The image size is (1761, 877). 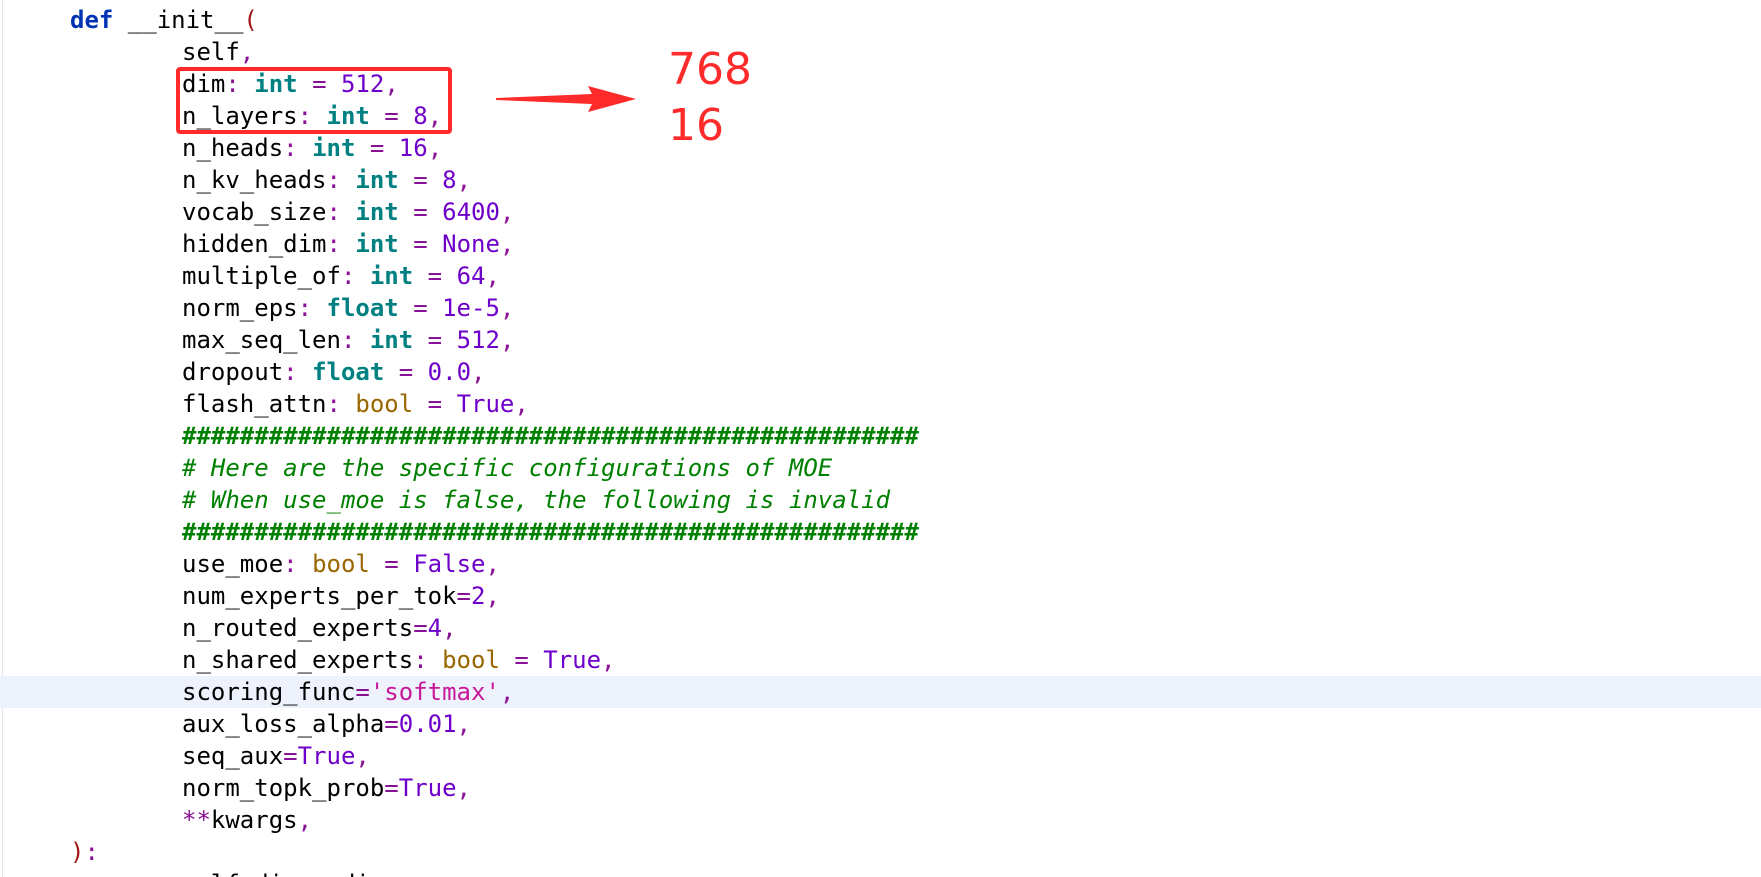 I want to click on code-line: norm_eps: float = 1e-5,, so click(x=880, y=308).